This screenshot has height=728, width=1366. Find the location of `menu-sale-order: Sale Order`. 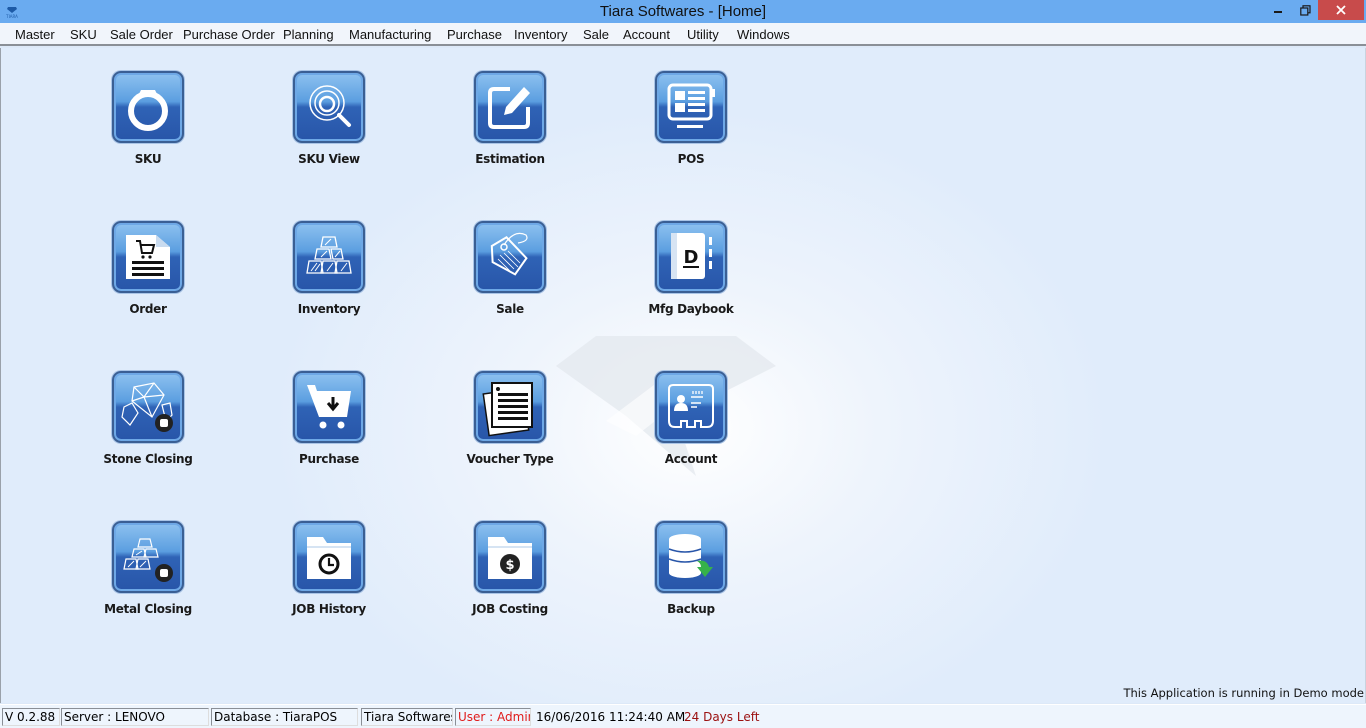

menu-sale-order: Sale Order is located at coordinates (141, 34).